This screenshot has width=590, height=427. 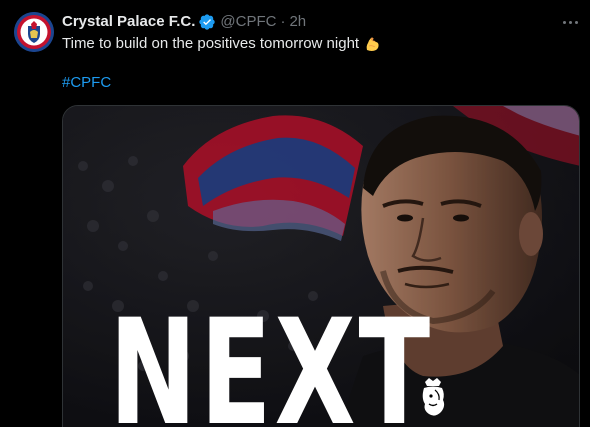 I want to click on crystal-palace-crest-icon, so click(x=34, y=32).